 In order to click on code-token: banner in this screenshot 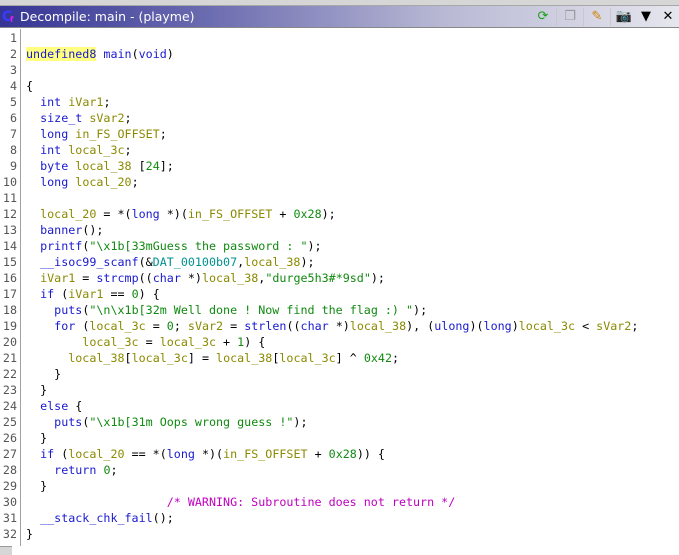, I will do `click(61, 230)`.